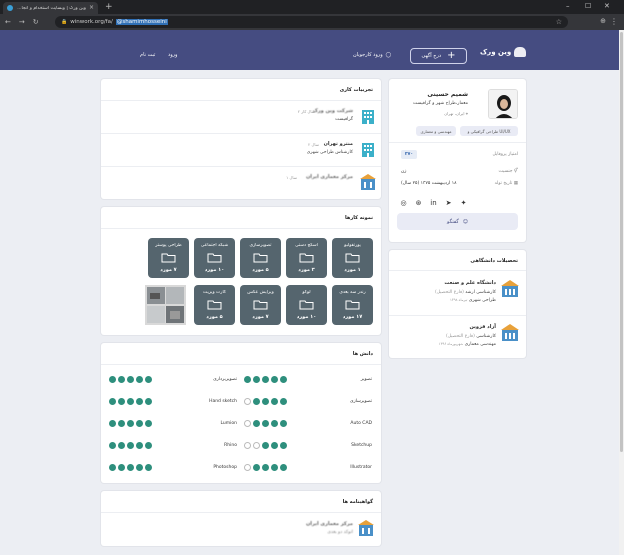  Describe the element at coordinates (329, 524) in the screenshot. I see `certificate-name: مرکز معماری ایران` at that location.